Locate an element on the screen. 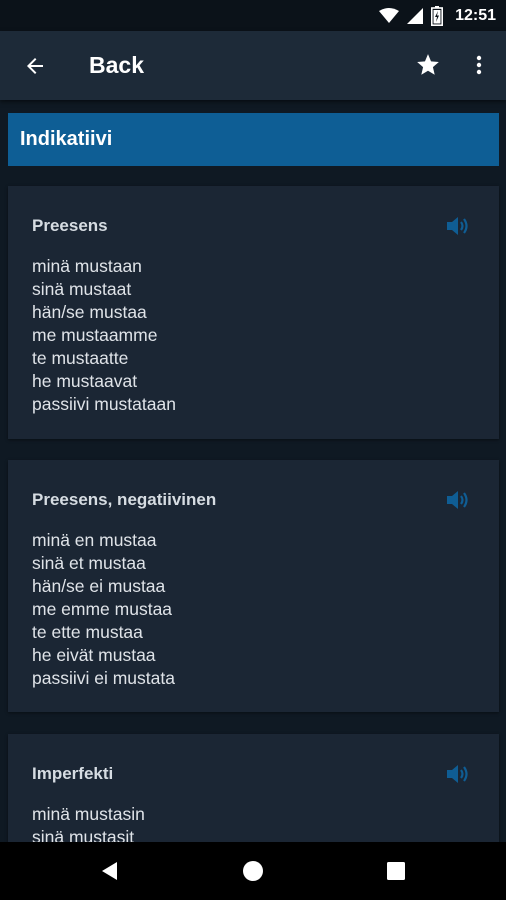 The image size is (506, 900). conjugation-card: Imperfekti minä mustasin sinä mustasit is located at coordinates (253, 788).